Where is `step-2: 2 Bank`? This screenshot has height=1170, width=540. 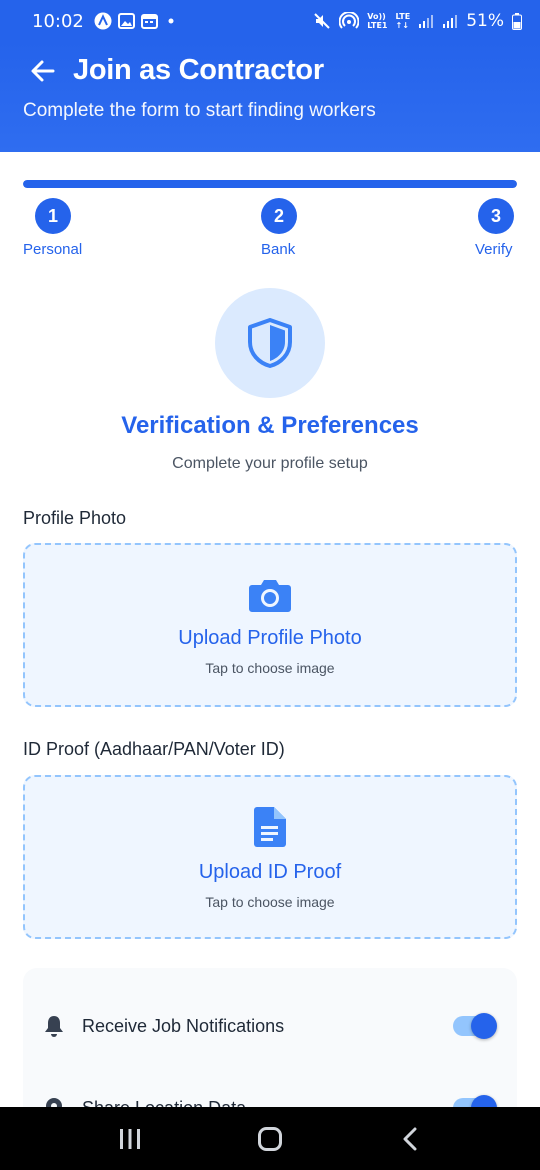 step-2: 2 Bank is located at coordinates (279, 228).